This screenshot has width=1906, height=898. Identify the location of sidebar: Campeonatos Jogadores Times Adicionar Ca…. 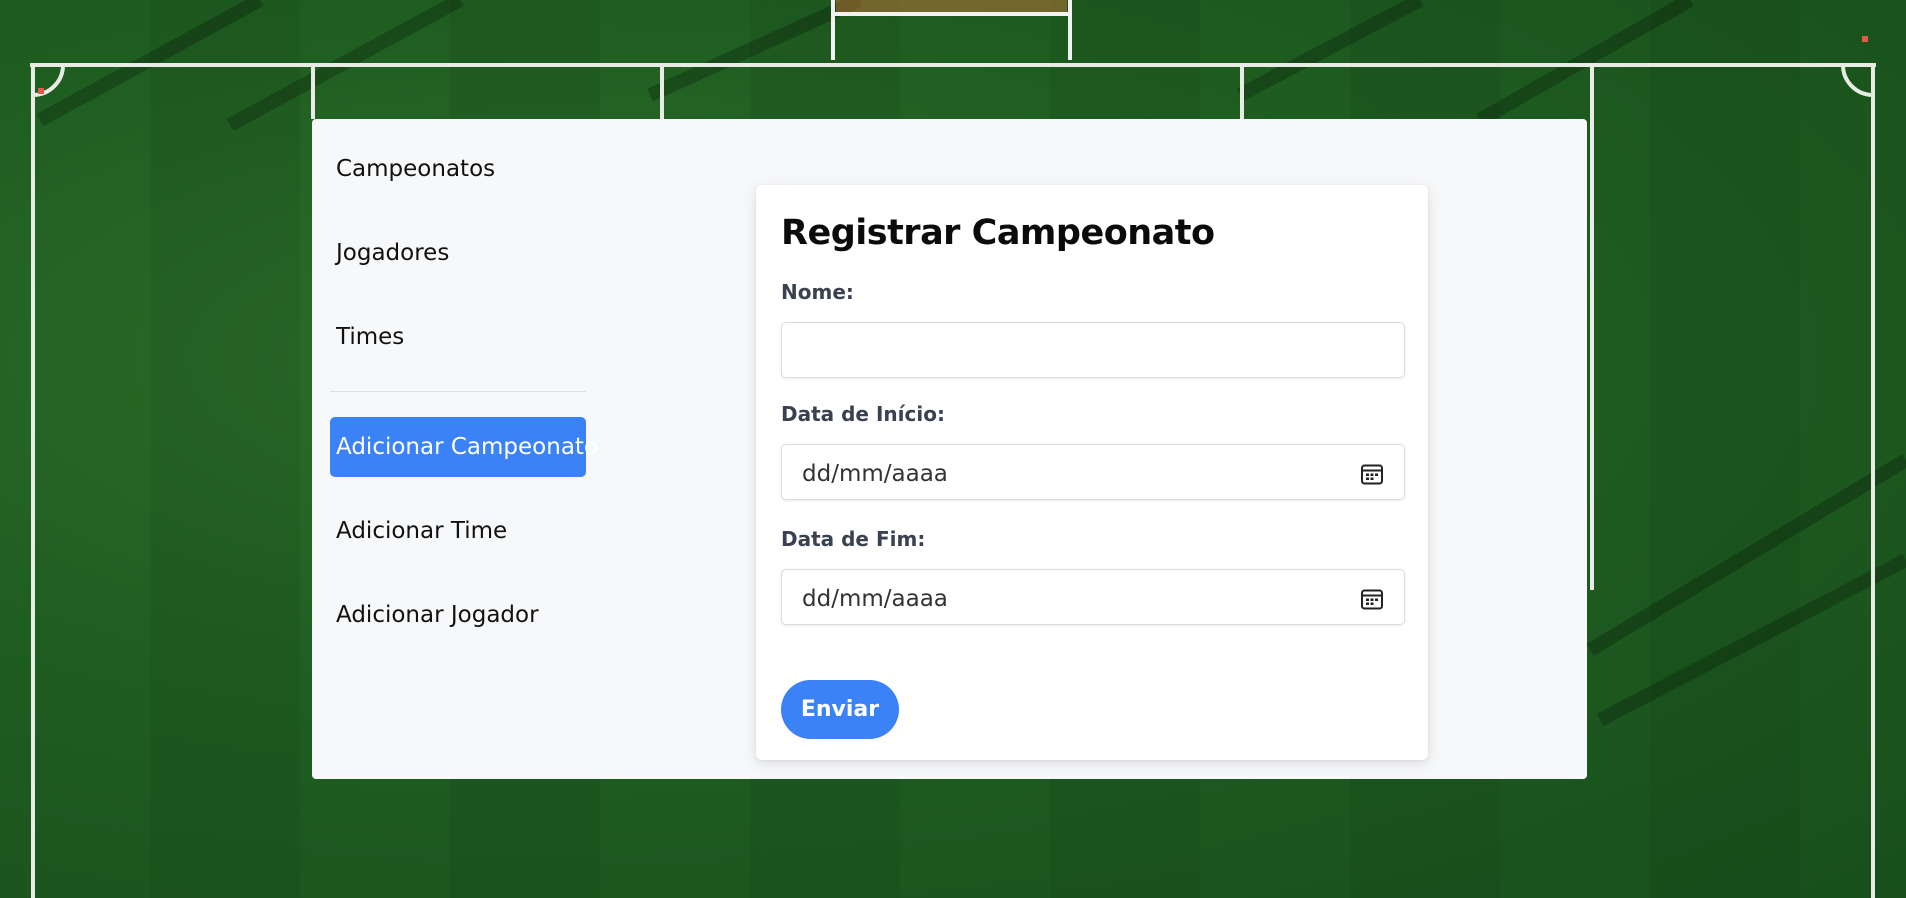
(464, 404).